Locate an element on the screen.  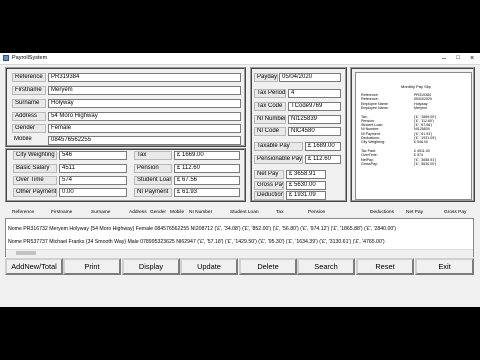
net-pay-label: Net Pay is located at coordinates (269, 174).